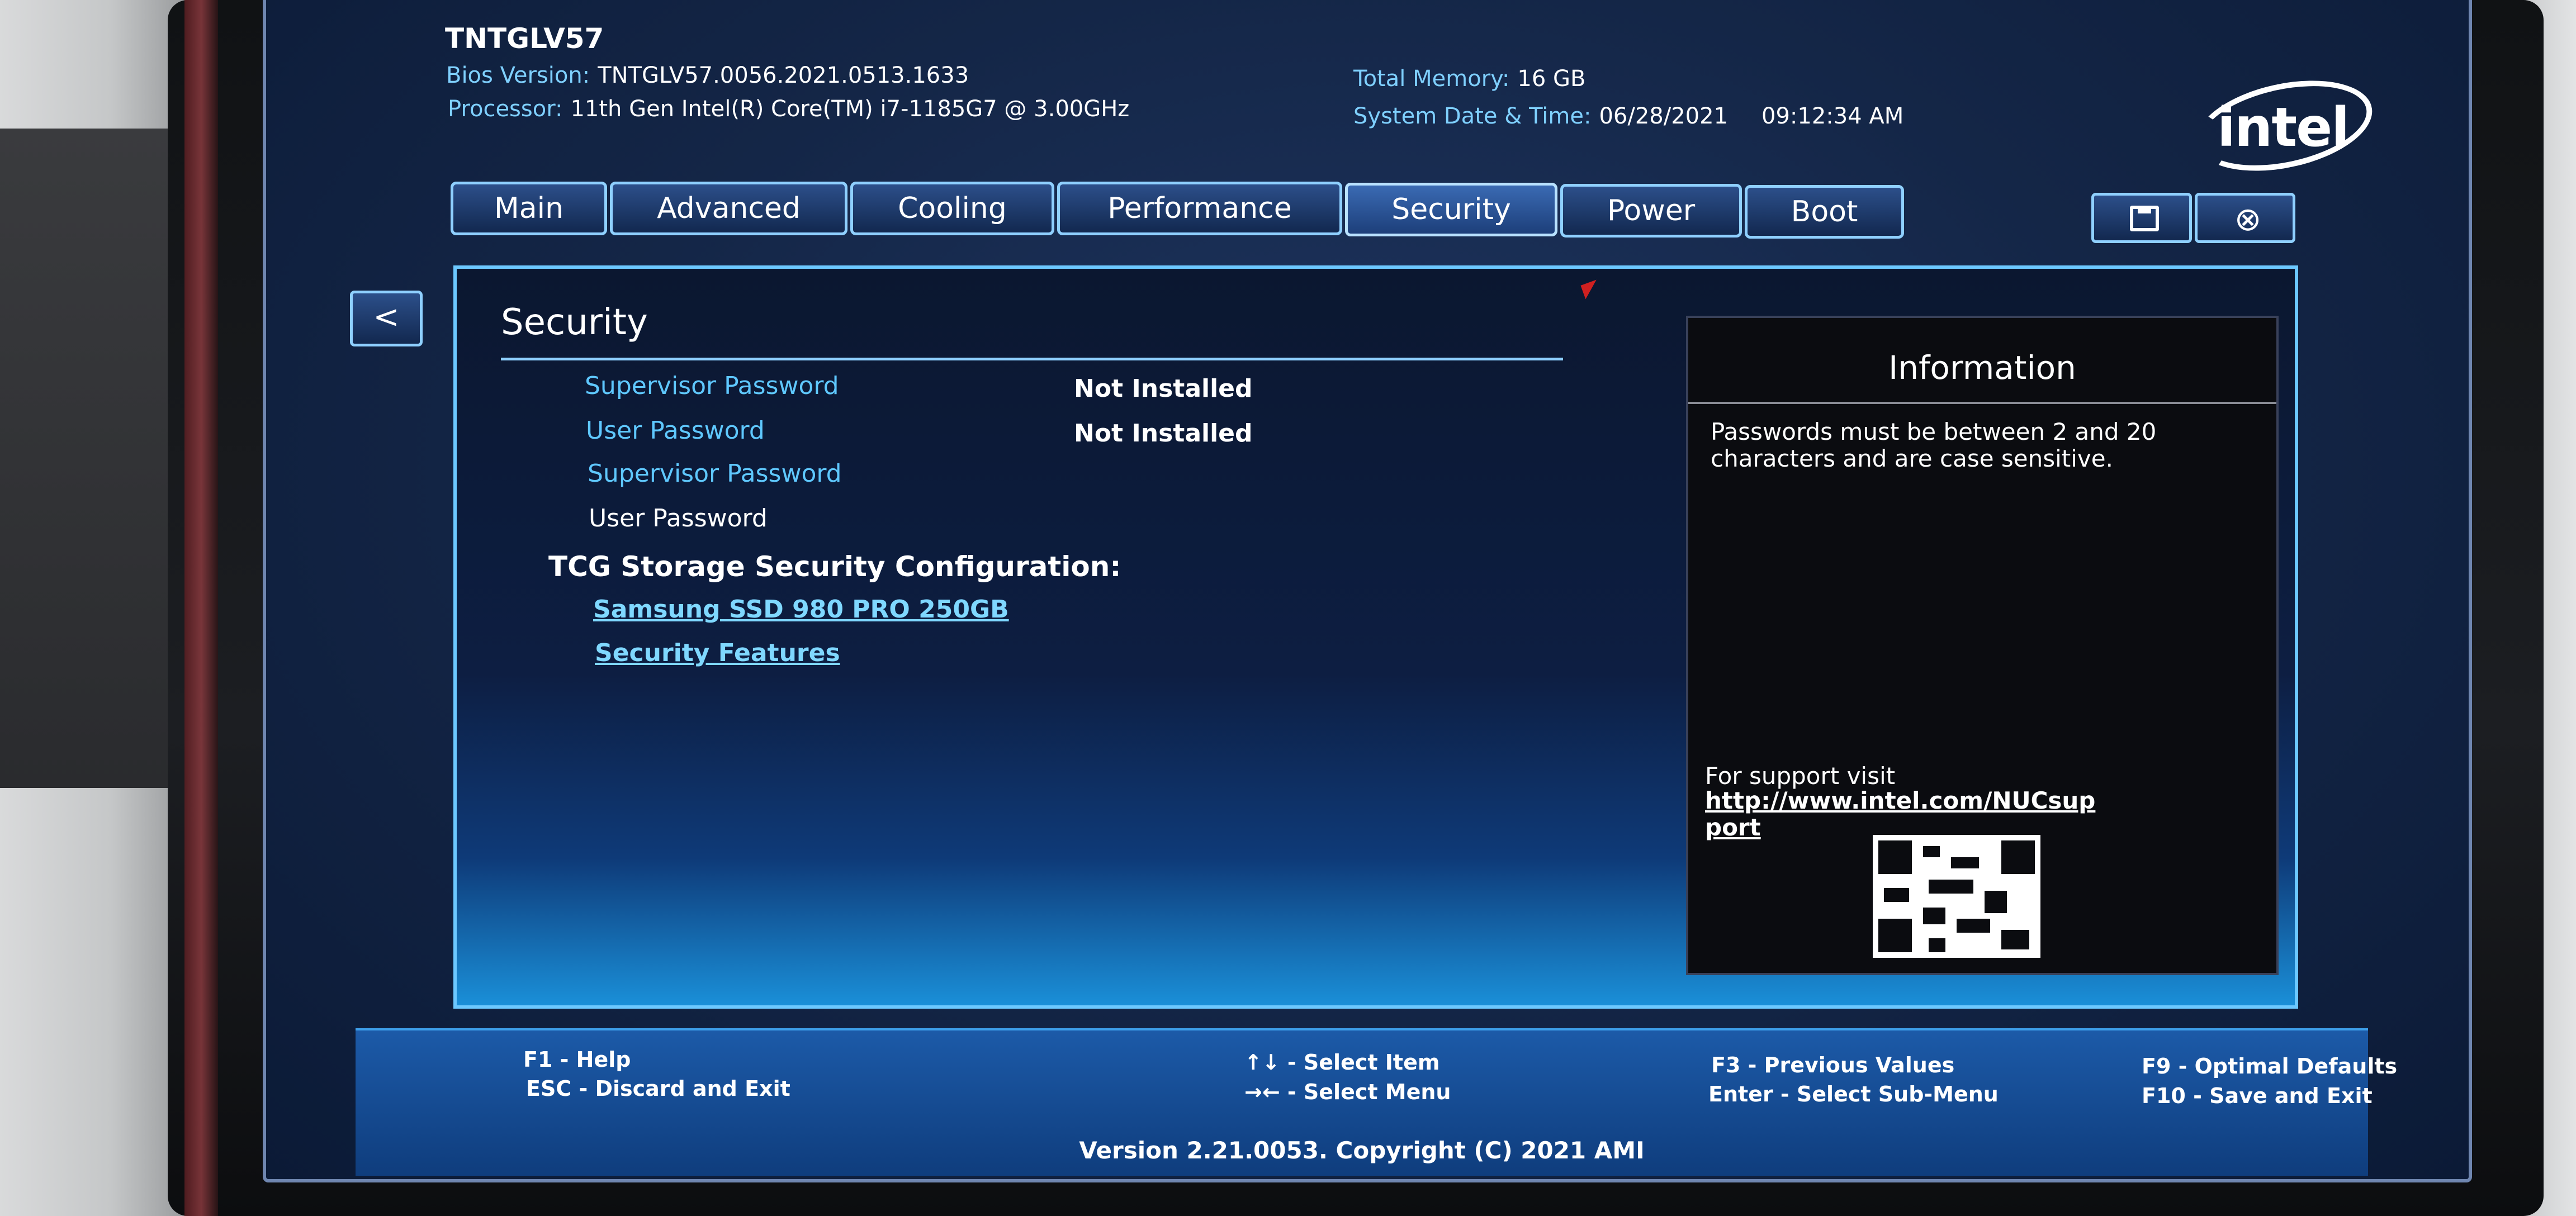 This screenshot has width=2576, height=1216. I want to click on exit-button: ⊗, so click(2245, 218).